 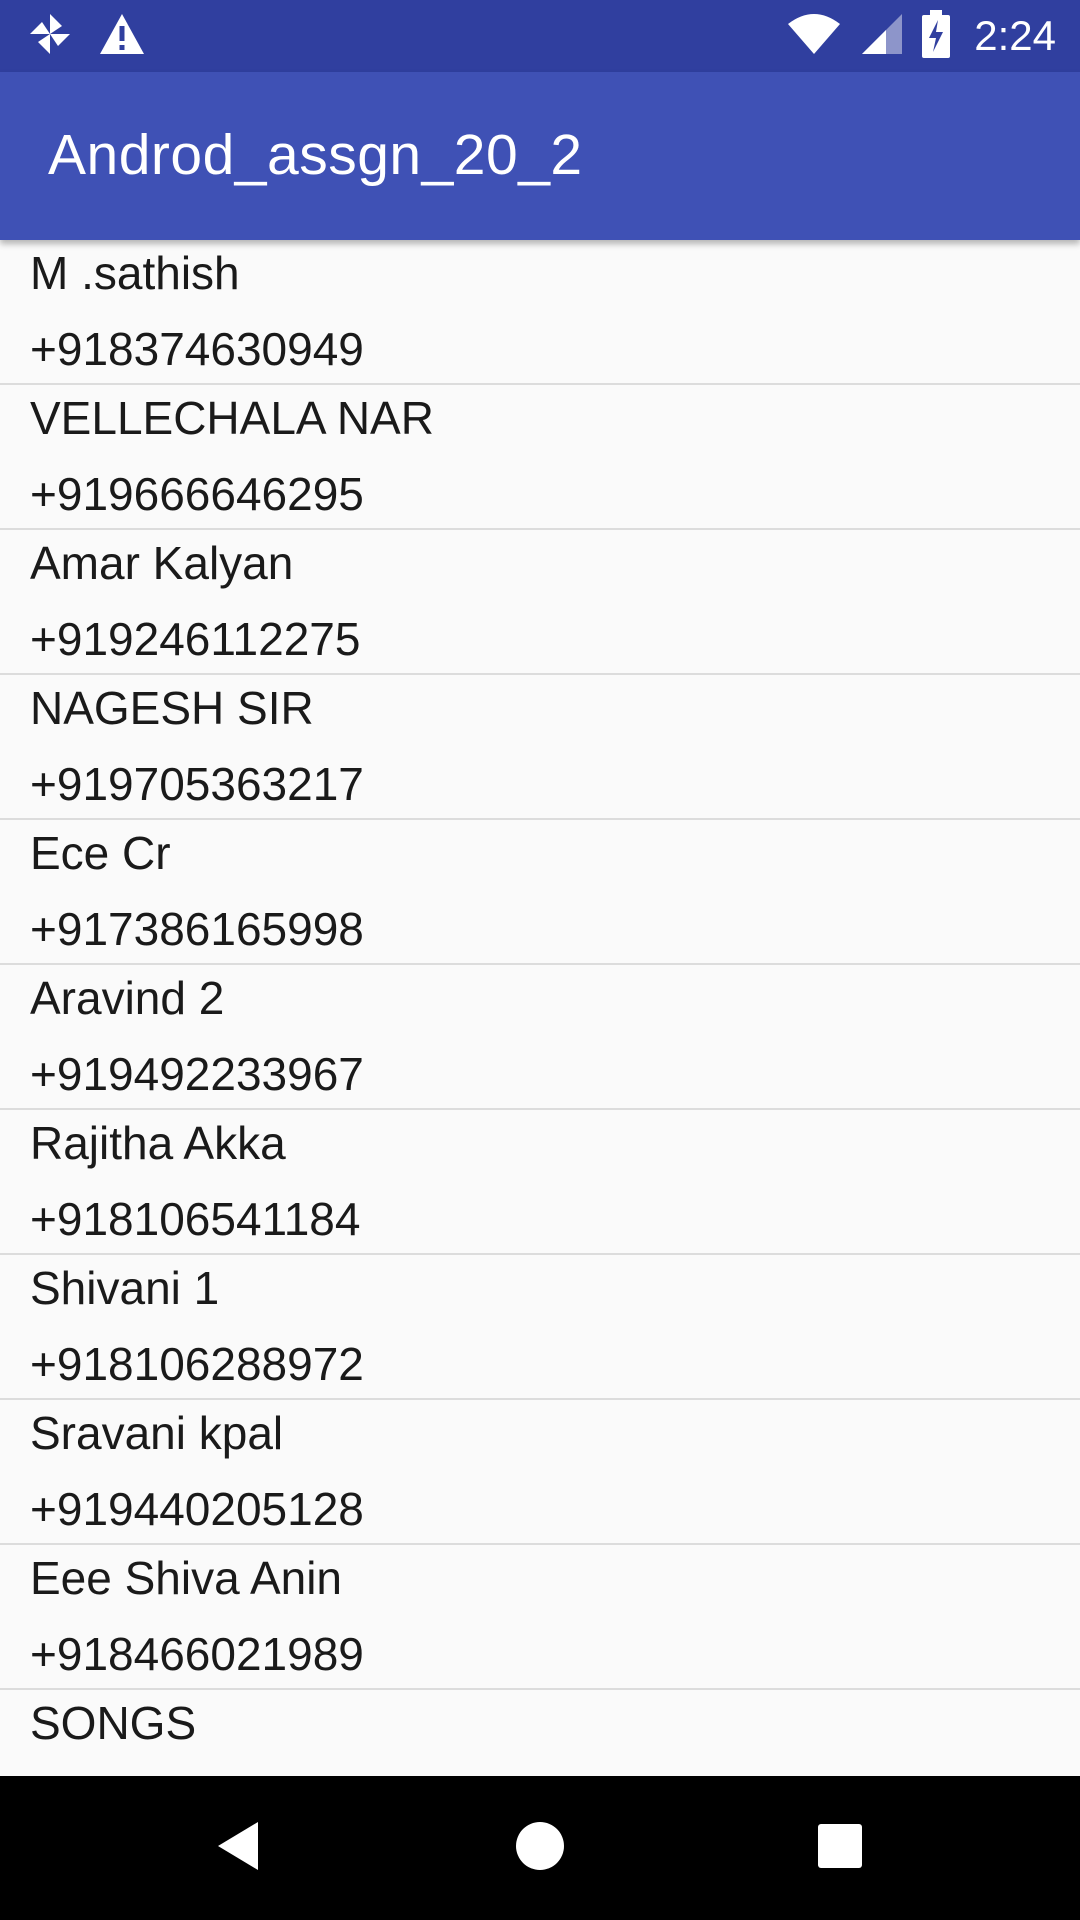 I want to click on contact-name: M .sathish, so click(x=135, y=273).